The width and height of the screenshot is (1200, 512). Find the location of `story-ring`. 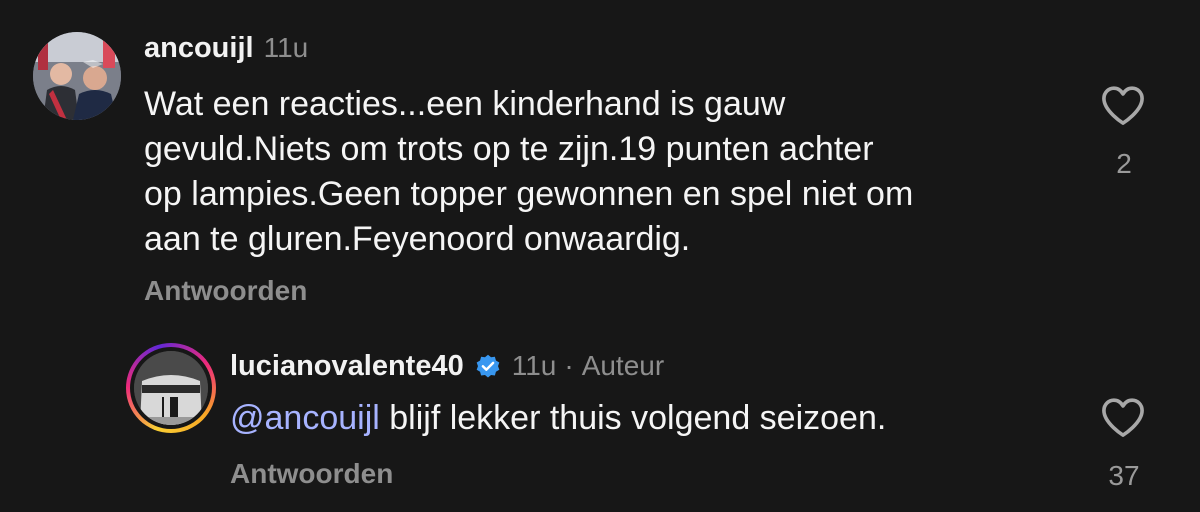

story-ring is located at coordinates (171, 388).